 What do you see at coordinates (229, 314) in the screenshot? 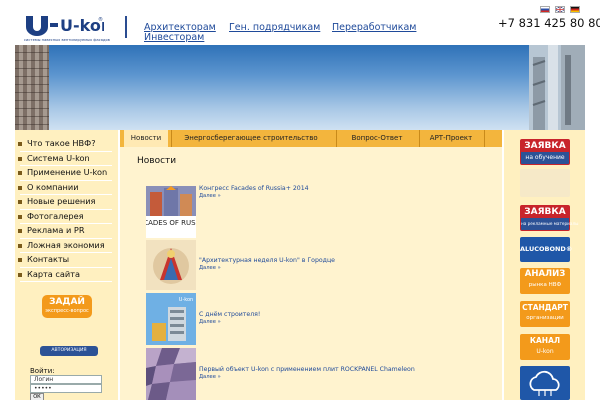
I see `news-title: С днём строителя!` at bounding box center [229, 314].